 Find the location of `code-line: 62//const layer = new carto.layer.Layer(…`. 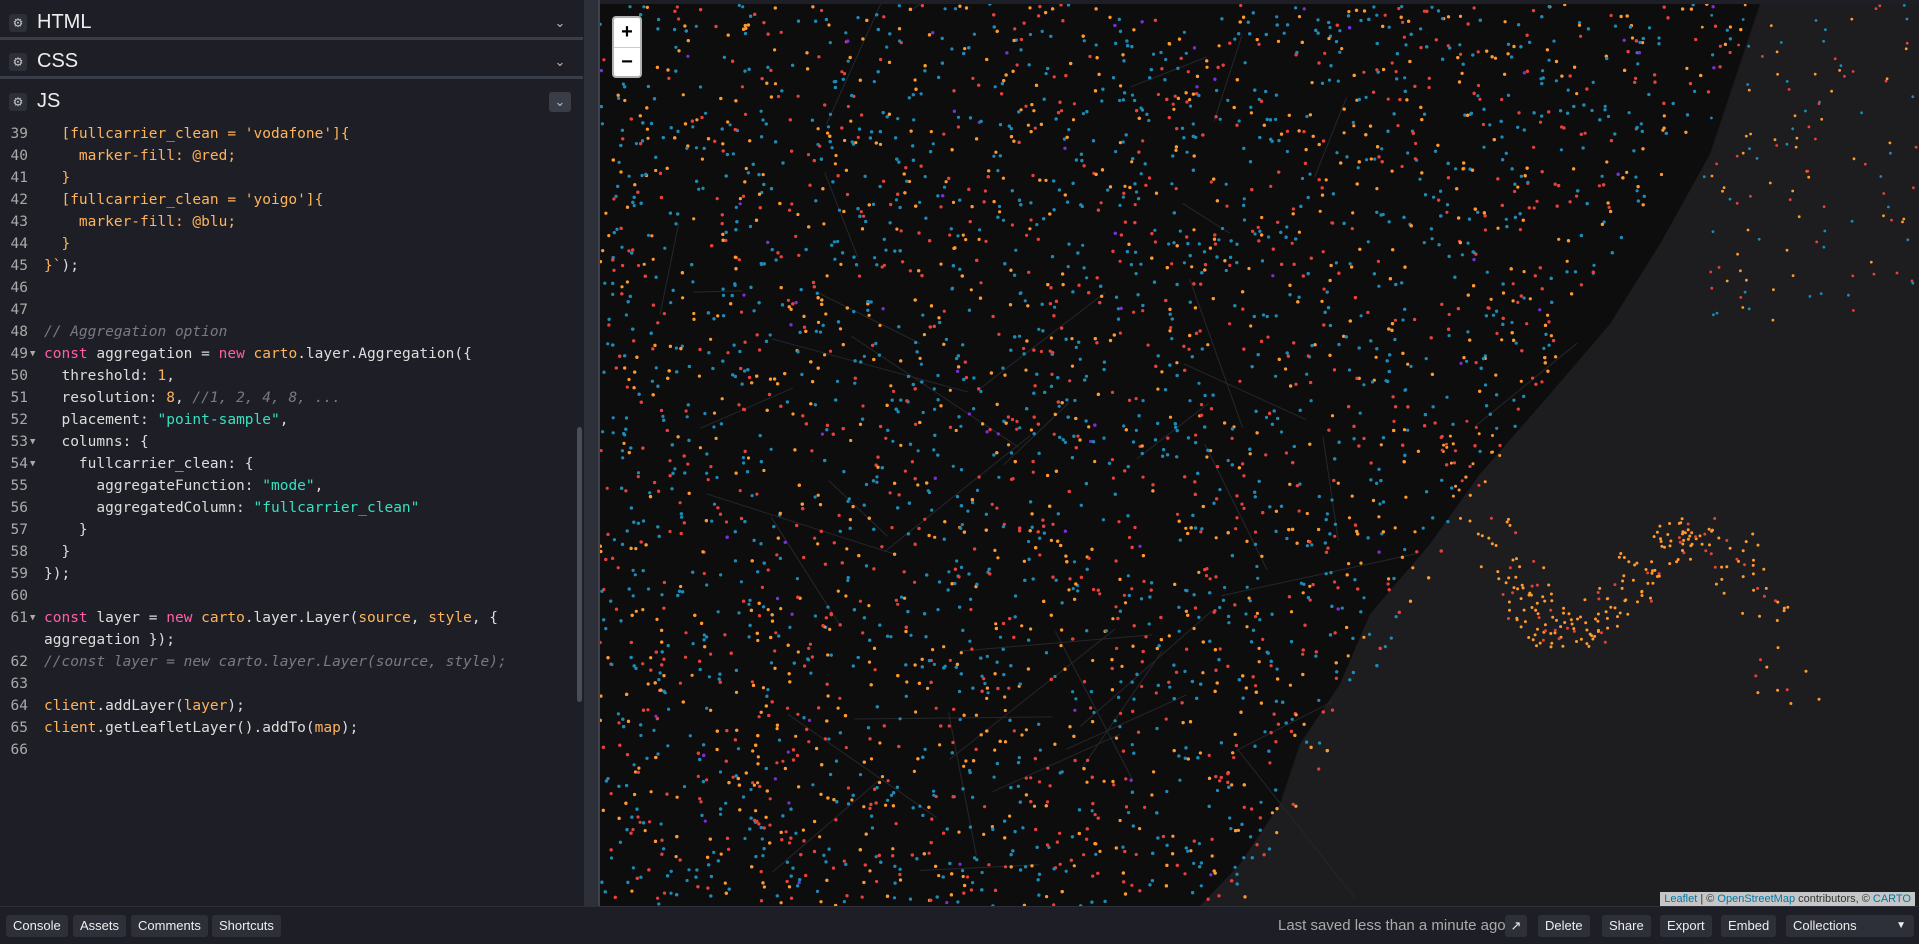

code-line: 62//const layer = new carto.layer.Layer(… is located at coordinates (288, 662).